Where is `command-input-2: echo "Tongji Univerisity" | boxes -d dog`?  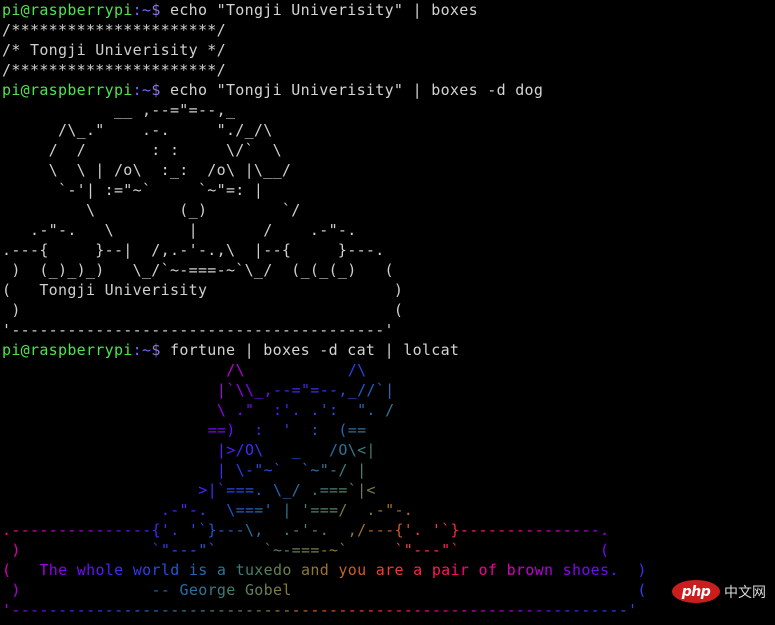 command-input-2: echo "Tongji Univerisity" | boxes -d dog is located at coordinates (352, 90).